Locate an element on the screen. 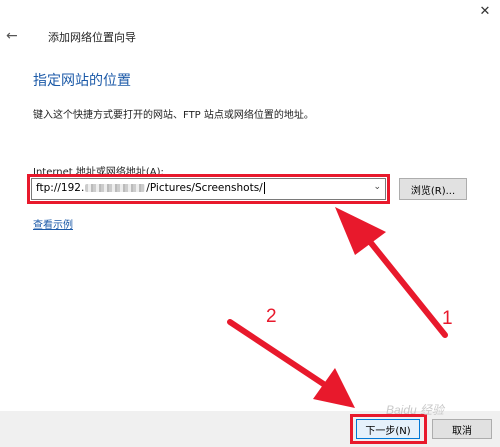 This screenshot has width=500, height=447. annotation-label-2: 2 is located at coordinates (271, 316).